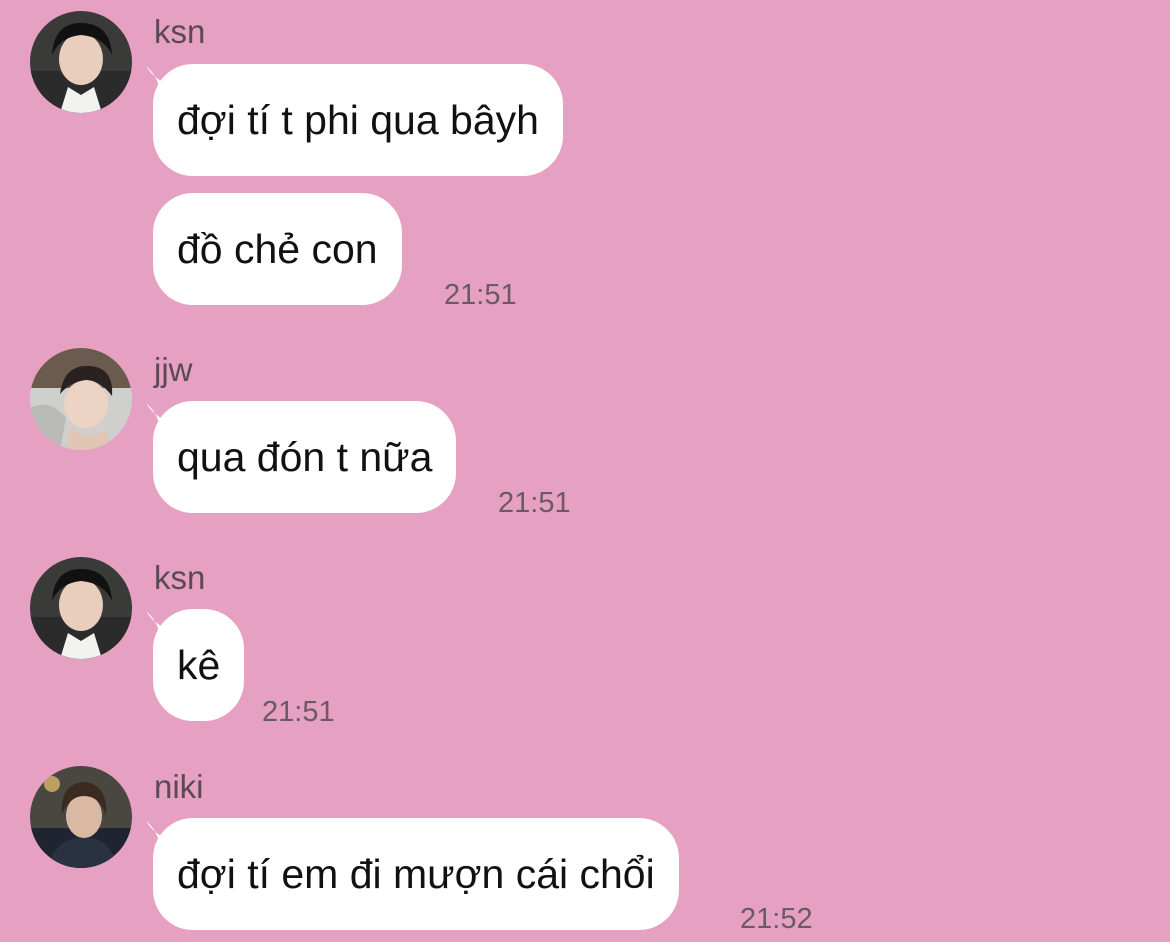 The width and height of the screenshot is (1170, 942). What do you see at coordinates (776, 919) in the screenshot?
I see `message-timestamp: 21:52` at bounding box center [776, 919].